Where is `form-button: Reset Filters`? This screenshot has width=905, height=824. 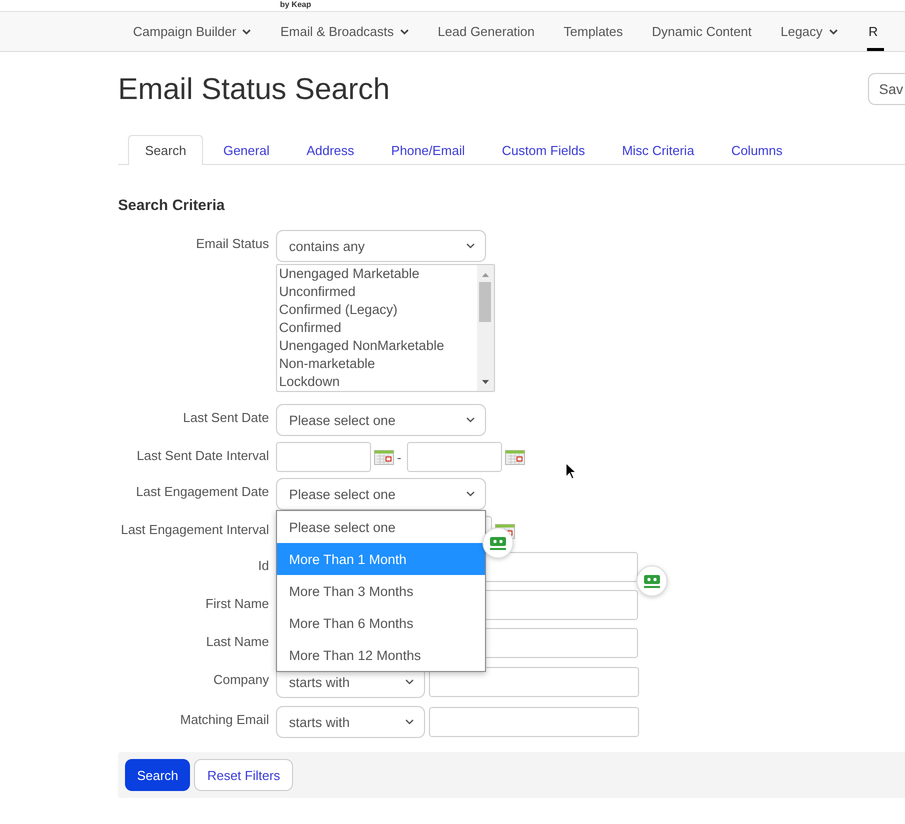
form-button: Reset Filters is located at coordinates (244, 775).